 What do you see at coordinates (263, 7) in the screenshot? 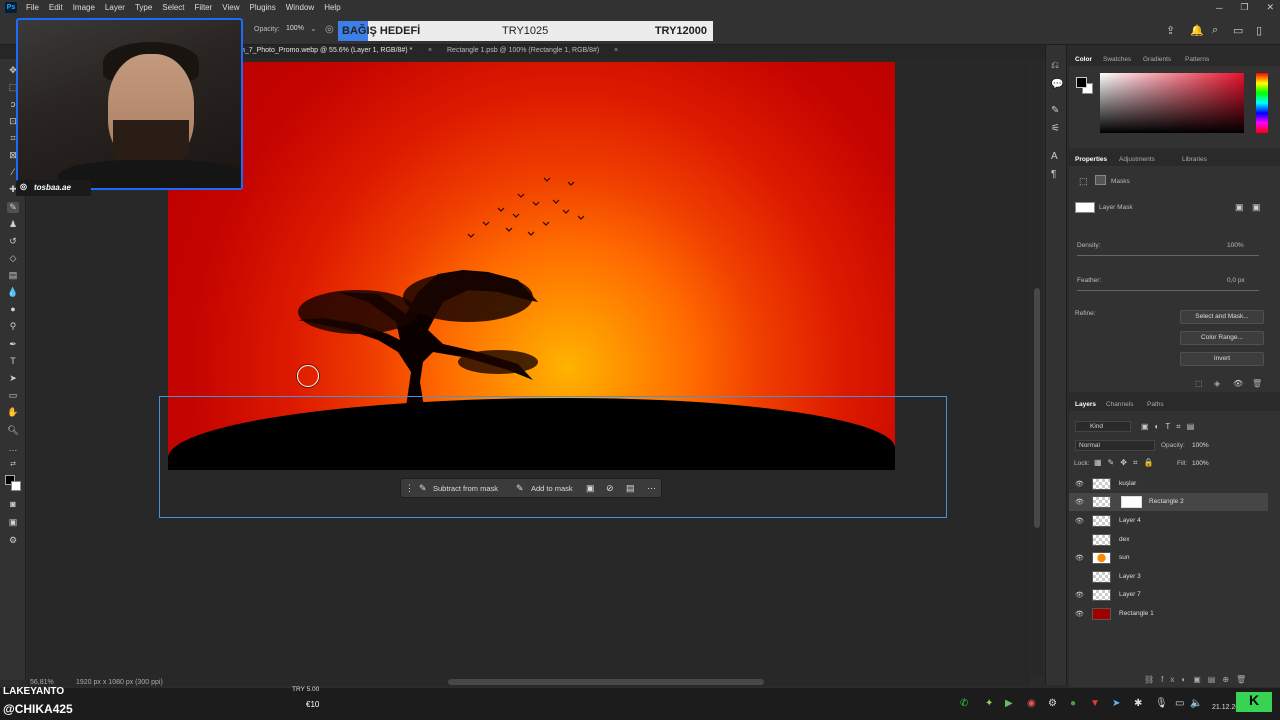
I see `menu-plugins: Plugins` at bounding box center [263, 7].